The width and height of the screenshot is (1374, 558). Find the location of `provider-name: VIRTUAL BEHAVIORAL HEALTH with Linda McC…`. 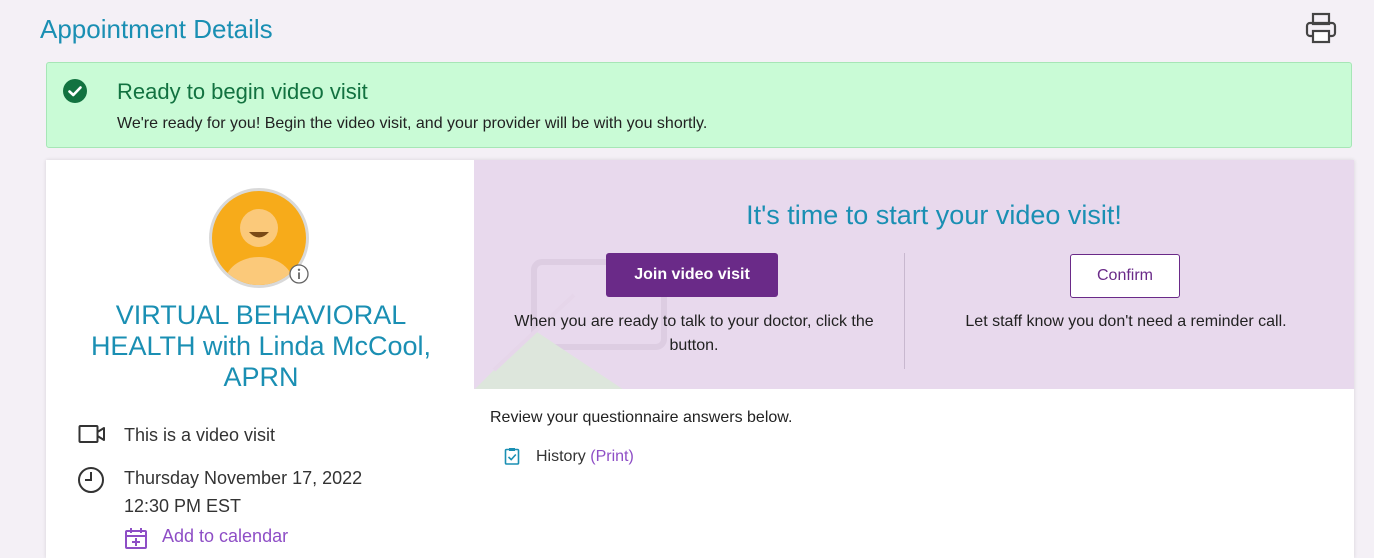

provider-name: VIRTUAL BEHAVIORAL HEALTH with Linda McC… is located at coordinates (261, 346).